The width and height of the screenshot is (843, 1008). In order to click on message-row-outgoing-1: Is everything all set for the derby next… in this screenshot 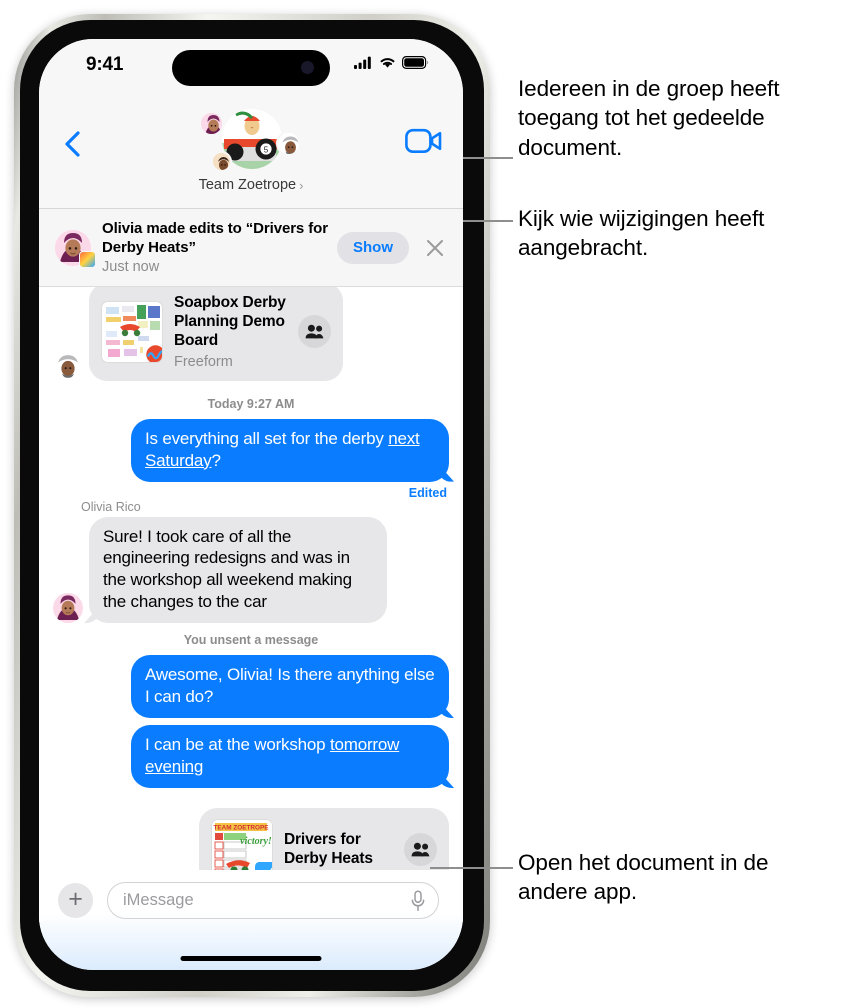, I will do `click(251, 450)`.